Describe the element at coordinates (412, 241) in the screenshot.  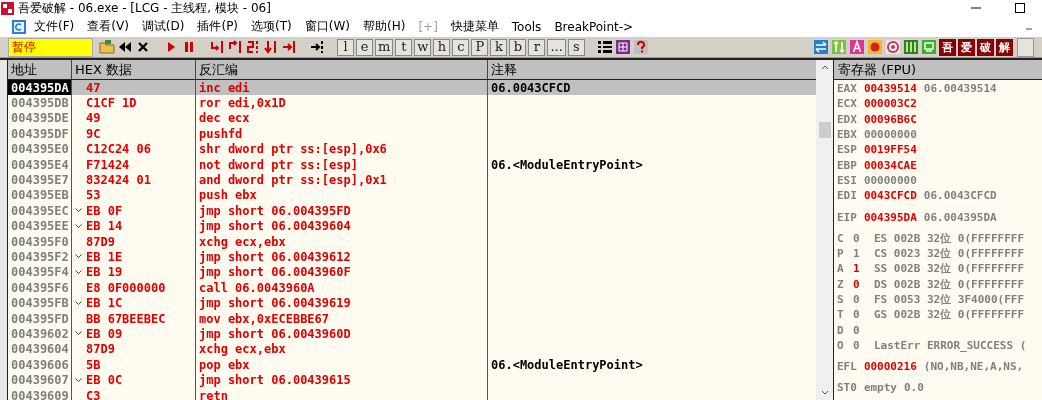
I see `disassembly-row: 004395F0 87D9 xchg ecx,ebx` at that location.